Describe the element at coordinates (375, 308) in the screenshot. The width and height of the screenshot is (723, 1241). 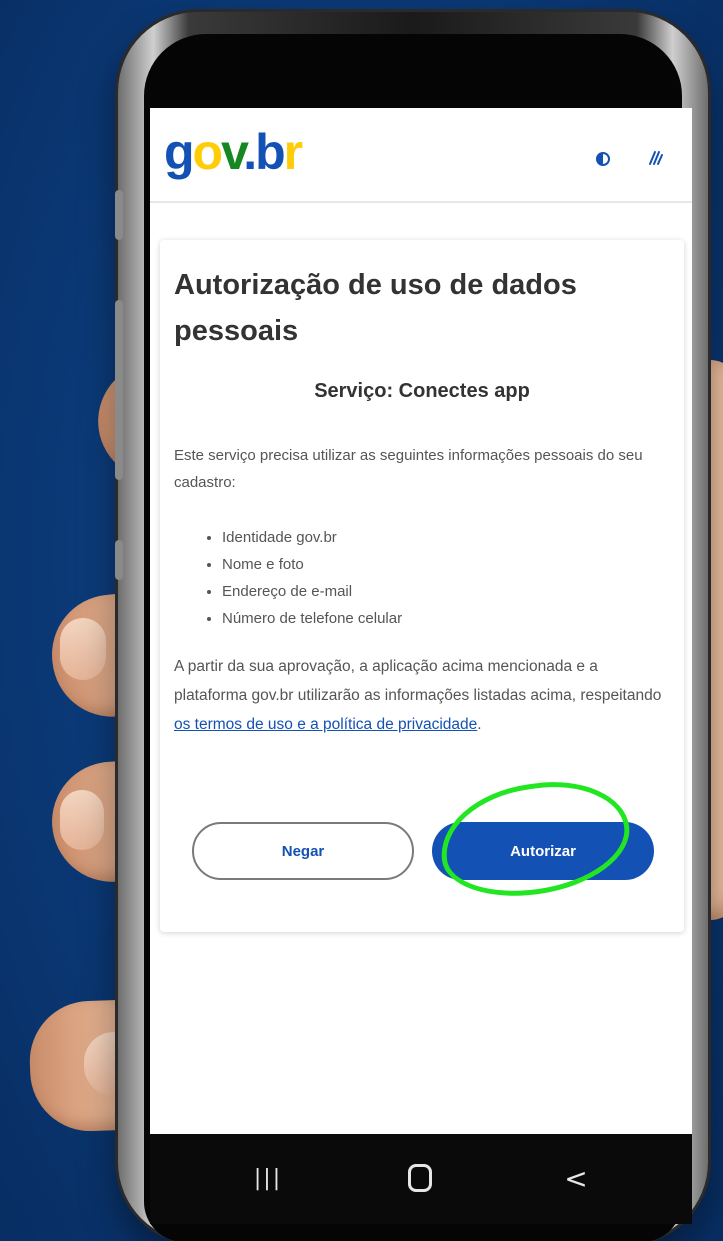
I see `page-title: Autorização de uso de dados pessoais` at that location.